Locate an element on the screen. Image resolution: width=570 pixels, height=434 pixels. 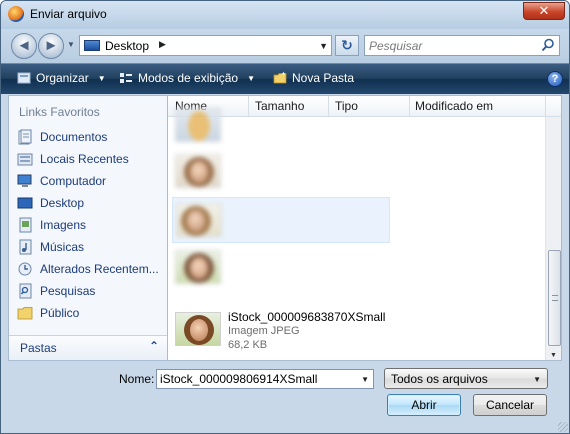
new-folder-button: Nova Pasta is located at coordinates (313, 78).